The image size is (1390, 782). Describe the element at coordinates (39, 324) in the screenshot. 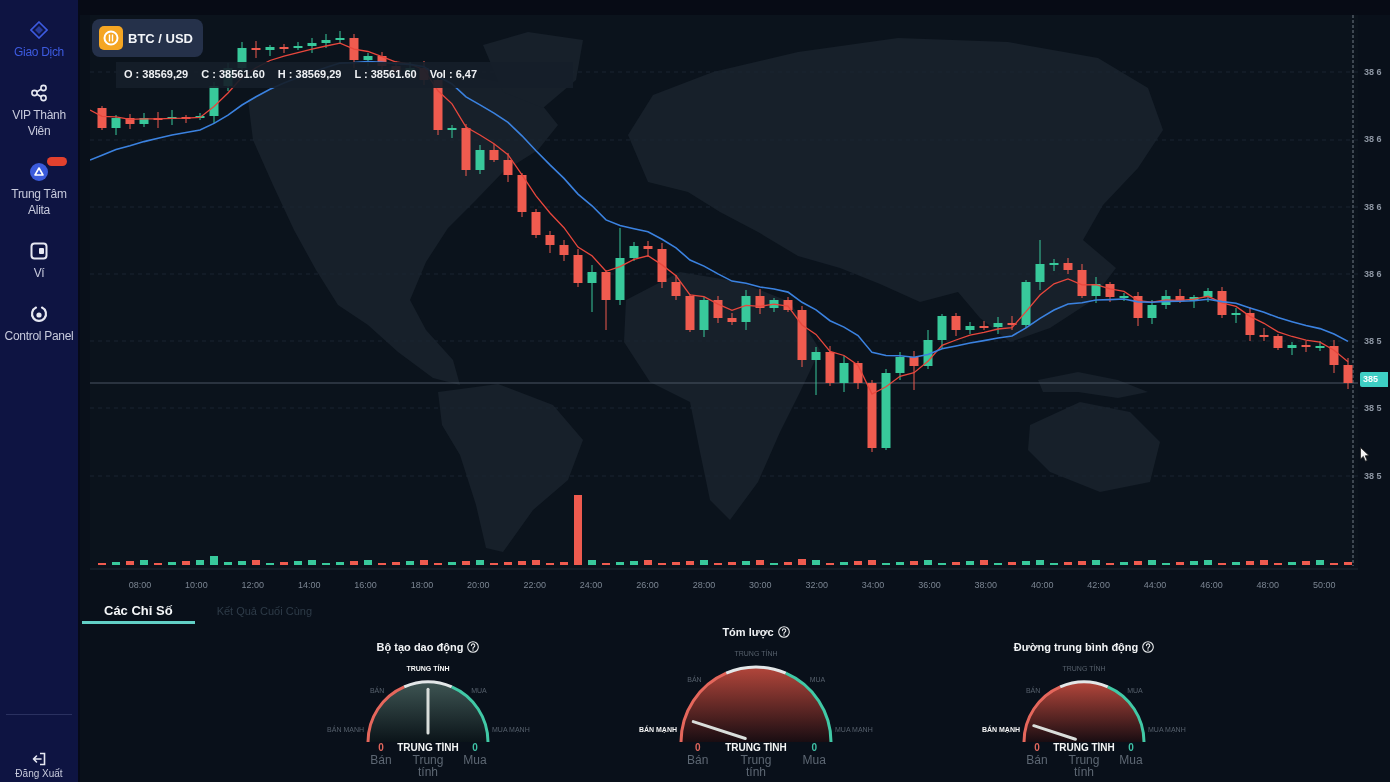

I see `sidebar-item: Control Panel` at that location.